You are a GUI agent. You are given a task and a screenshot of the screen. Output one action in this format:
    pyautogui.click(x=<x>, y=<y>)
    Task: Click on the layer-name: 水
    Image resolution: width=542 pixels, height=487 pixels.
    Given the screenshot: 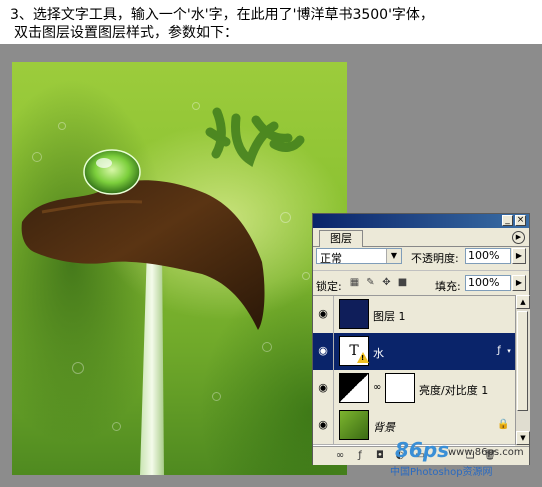 What is the action you would take?
    pyautogui.click(x=378, y=353)
    